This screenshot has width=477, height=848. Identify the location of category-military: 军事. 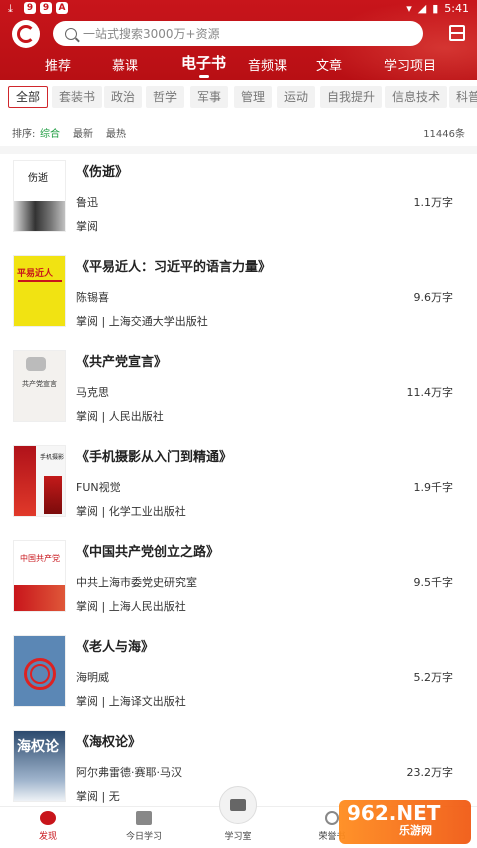
(209, 97).